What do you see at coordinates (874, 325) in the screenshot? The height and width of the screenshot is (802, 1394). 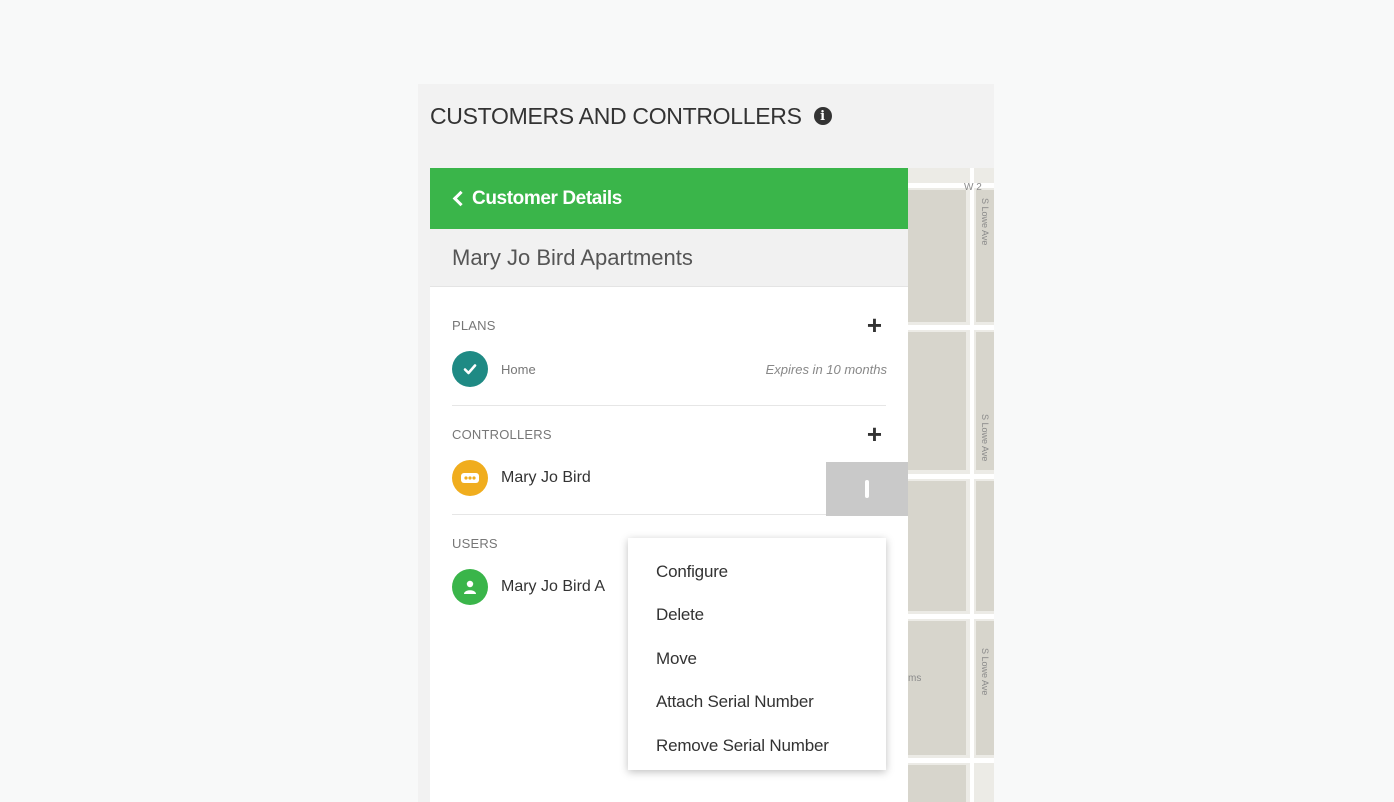 I see `add-plan-icon: +` at bounding box center [874, 325].